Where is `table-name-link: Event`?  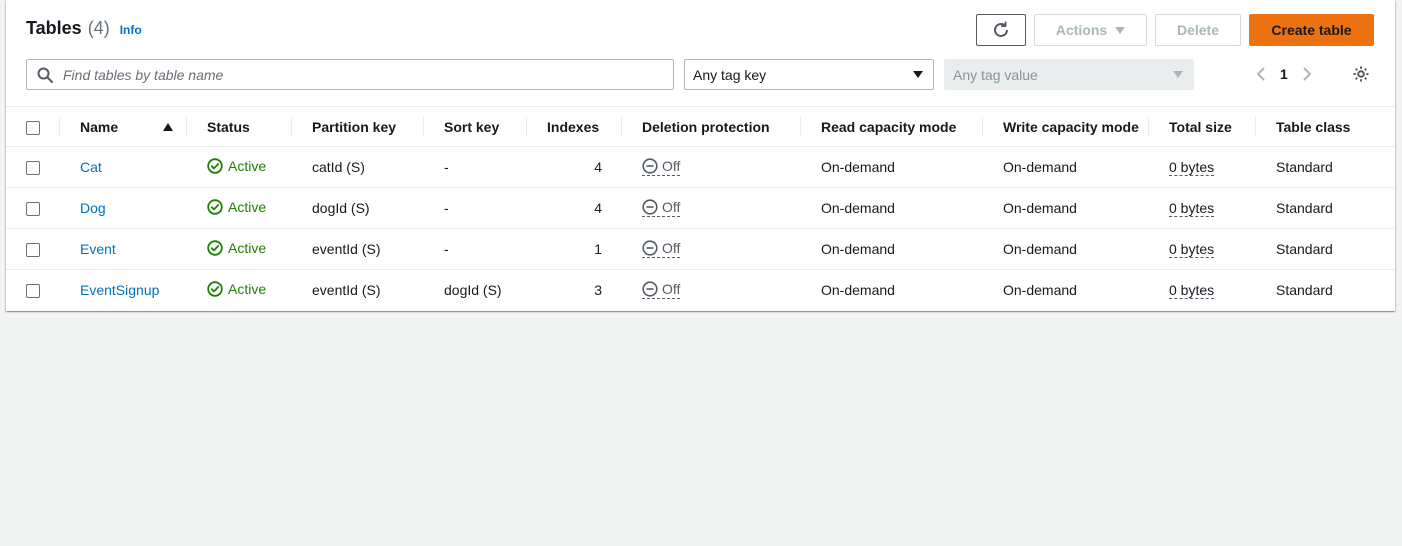
table-name-link: Event is located at coordinates (98, 249).